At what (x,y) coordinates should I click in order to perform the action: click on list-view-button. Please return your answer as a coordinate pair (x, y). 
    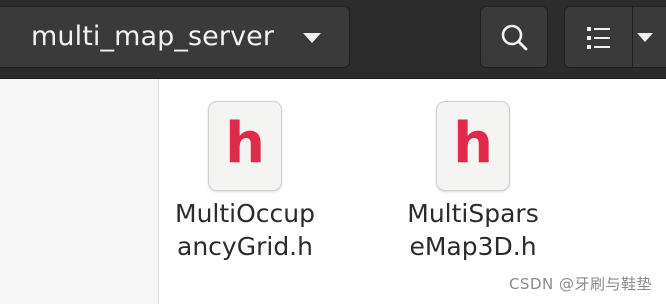
    Looking at the image, I should click on (599, 37).